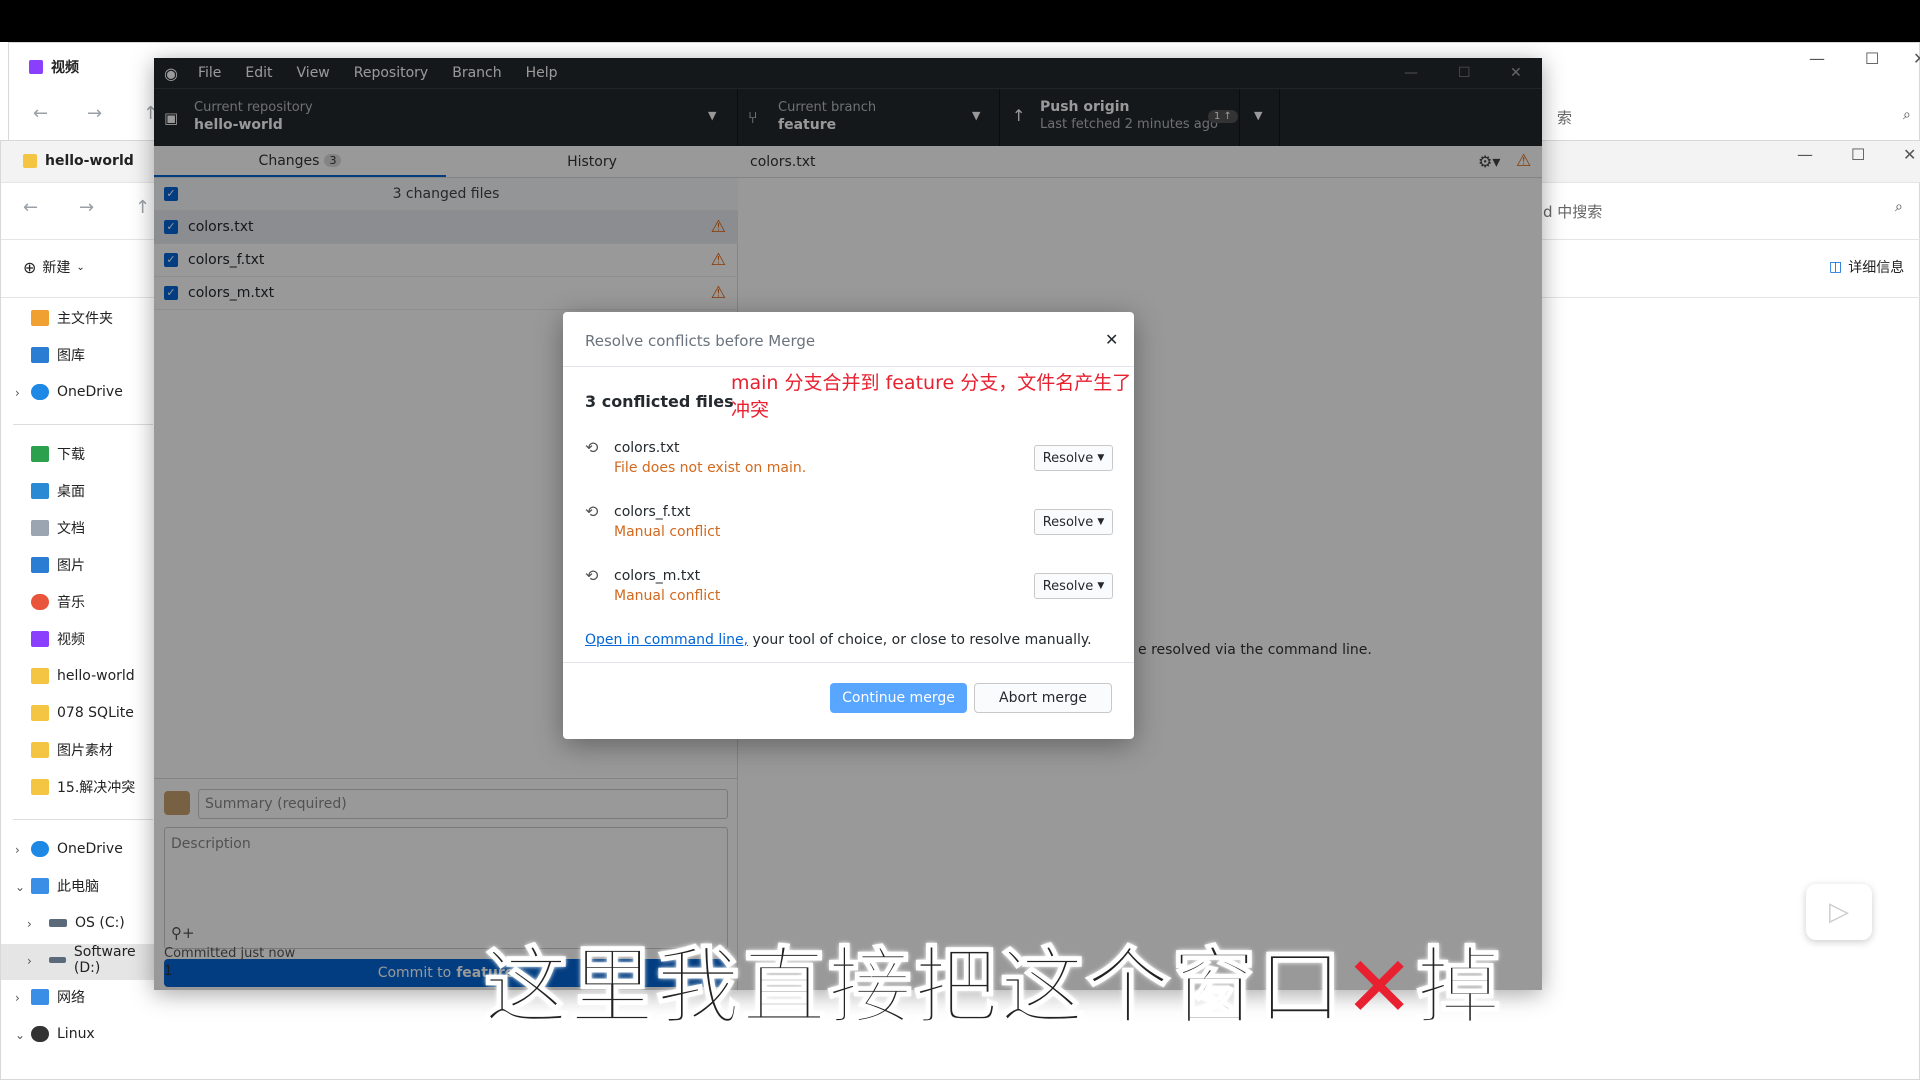 This screenshot has height=1081, width=1920. I want to click on sidebar-item-network: 网络, so click(58, 997).